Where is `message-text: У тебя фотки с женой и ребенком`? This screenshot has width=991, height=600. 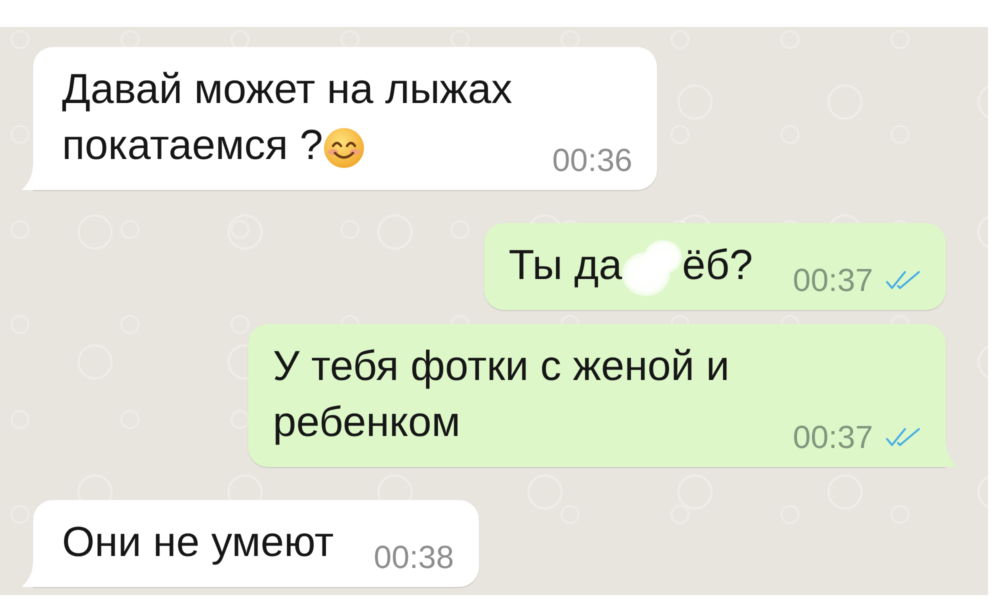 message-text: У тебя фотки с женой и ребенком is located at coordinates (501, 393).